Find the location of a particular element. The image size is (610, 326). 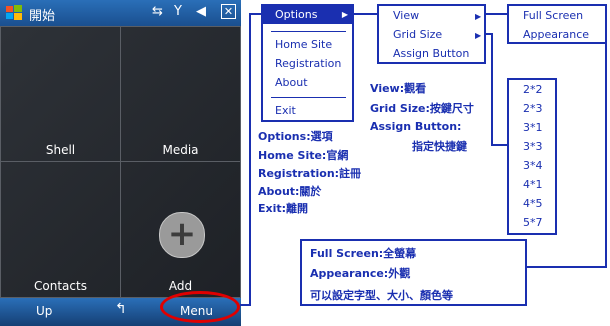

tile-label: Shell is located at coordinates (60, 150).